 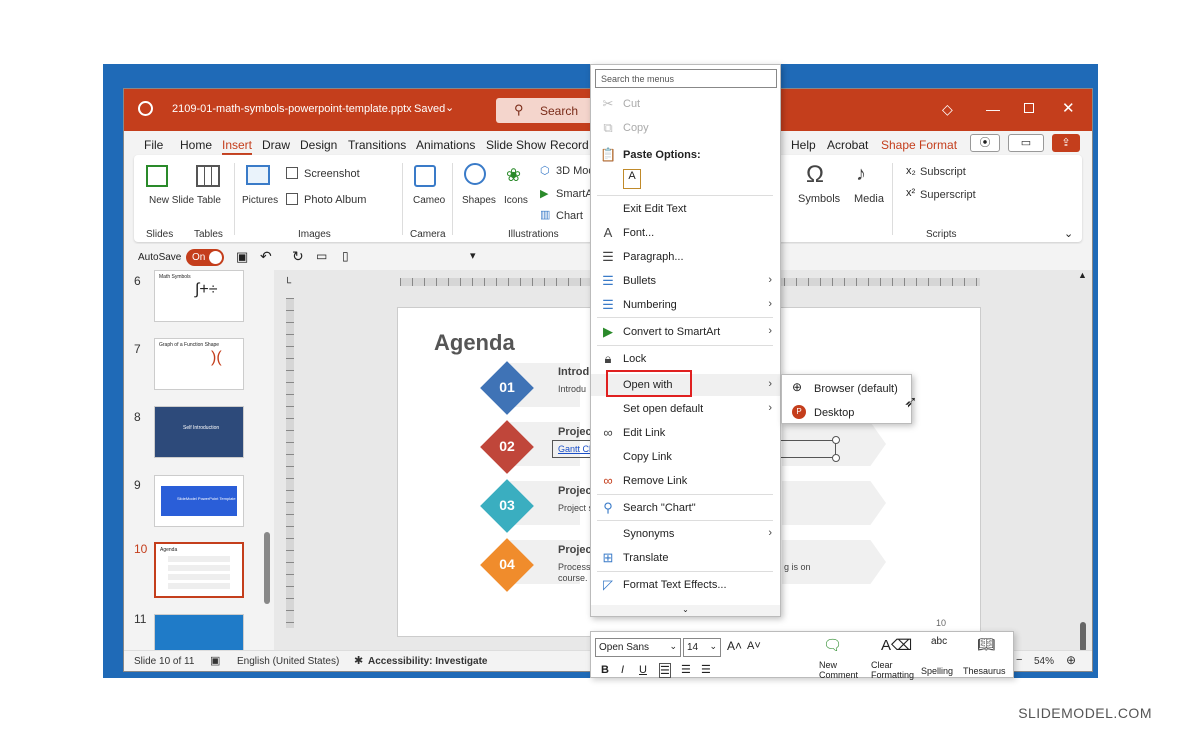 What do you see at coordinates (685, 481) in the screenshot?
I see `menu-item-remove-link: ∞ Remove Link` at bounding box center [685, 481].